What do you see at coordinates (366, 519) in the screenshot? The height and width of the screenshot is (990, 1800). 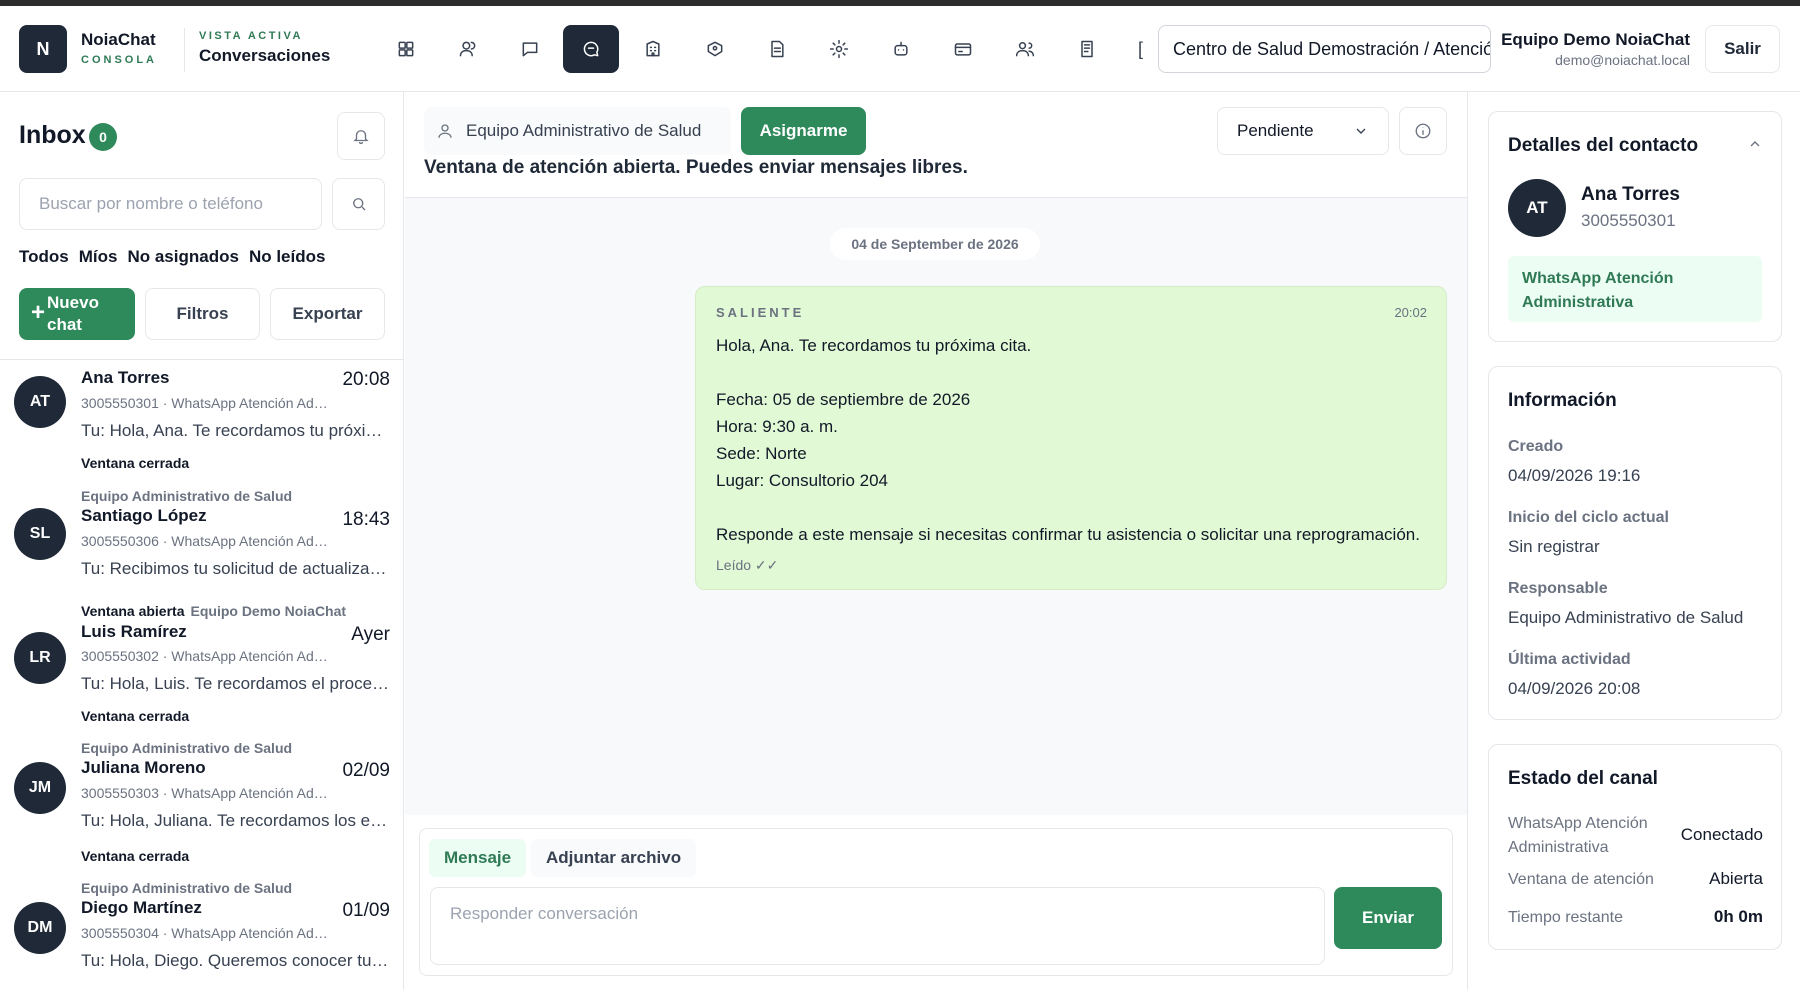 I see `conversation-time: 18:43` at bounding box center [366, 519].